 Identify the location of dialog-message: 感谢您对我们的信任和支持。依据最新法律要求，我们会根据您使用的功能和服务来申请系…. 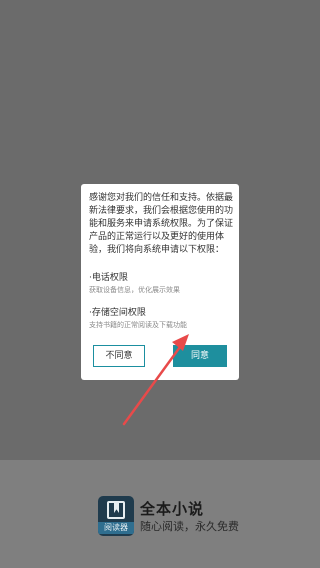
(161, 224).